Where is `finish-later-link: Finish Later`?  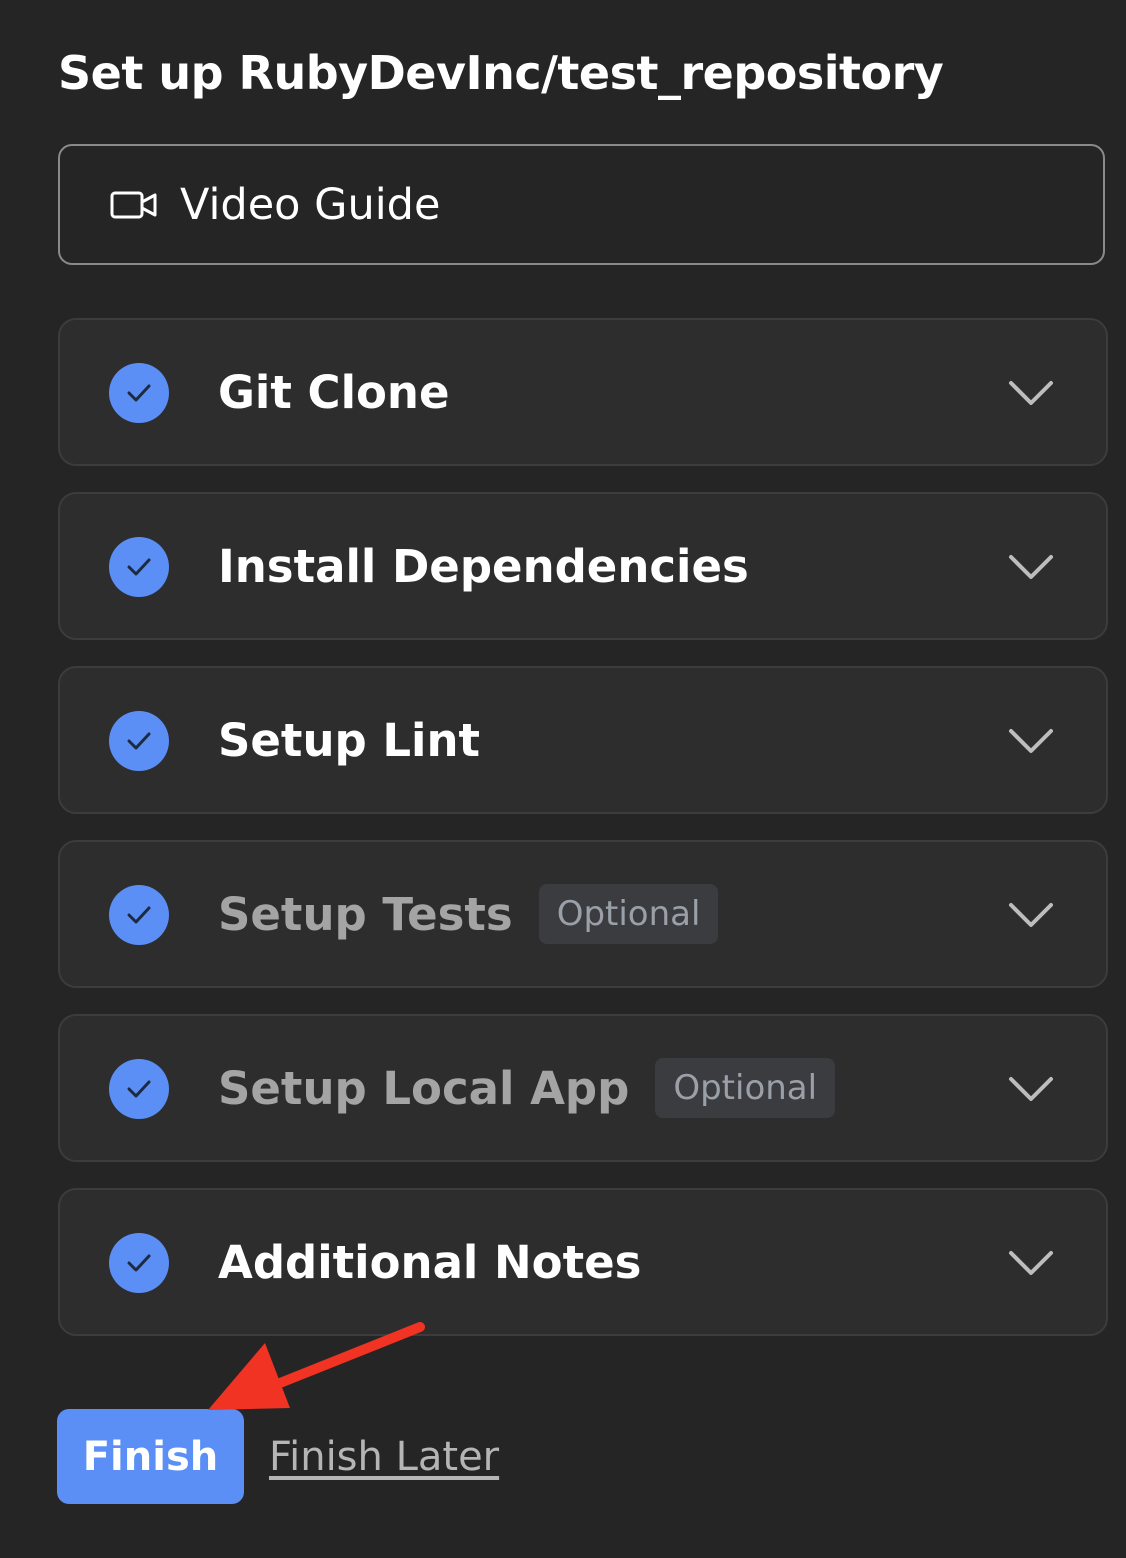
finish-later-link: Finish Later is located at coordinates (384, 1457).